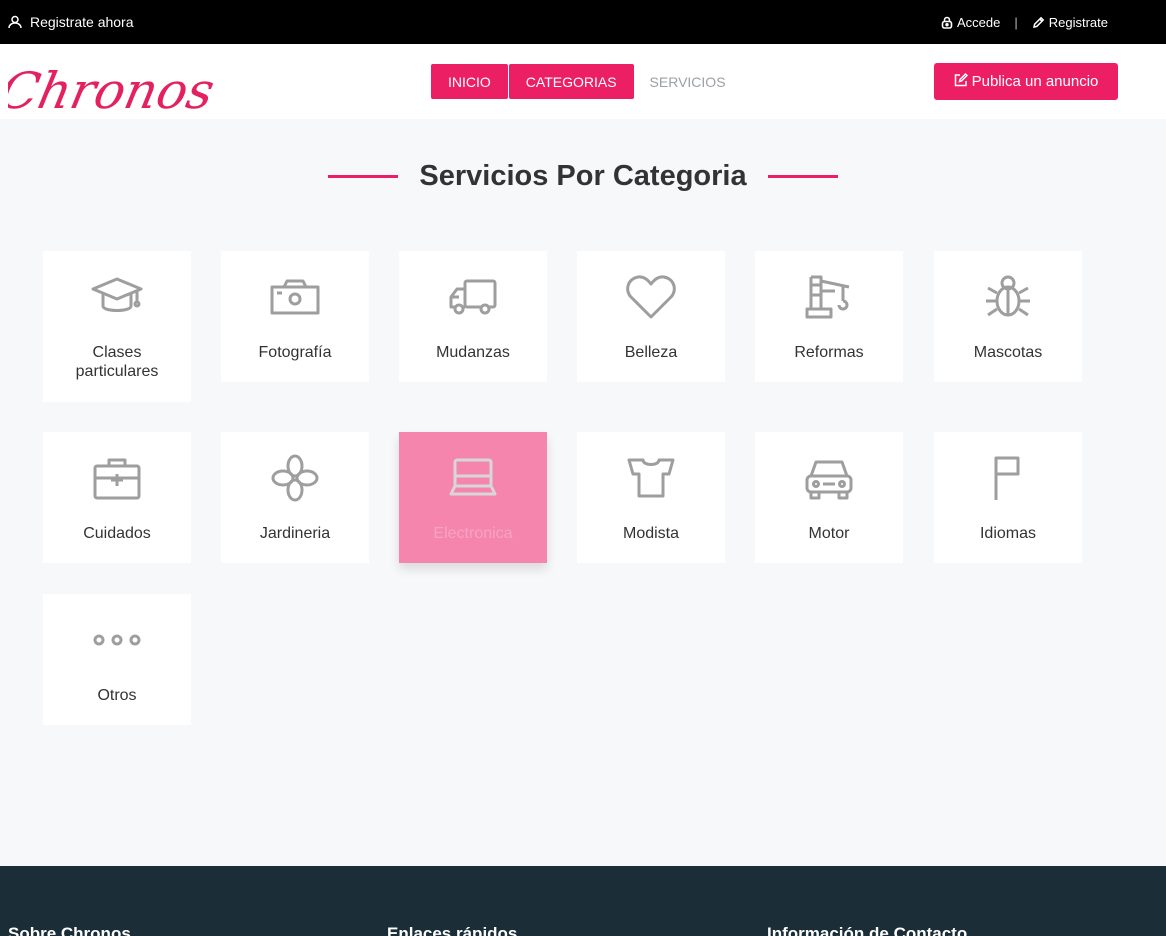 The image size is (1166, 936). Describe the element at coordinates (117, 640) in the screenshot. I see `more-dots-icon` at that location.